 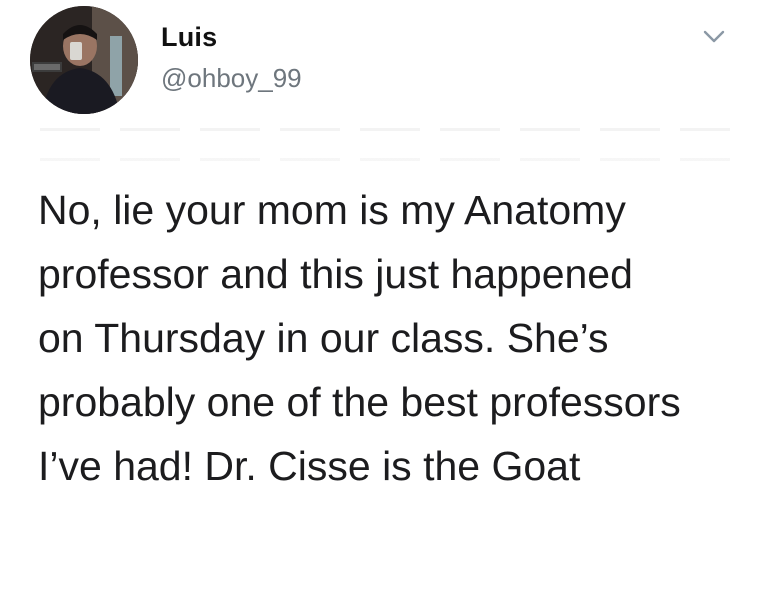 I want to click on profile-photo-icon, so click(x=84, y=60).